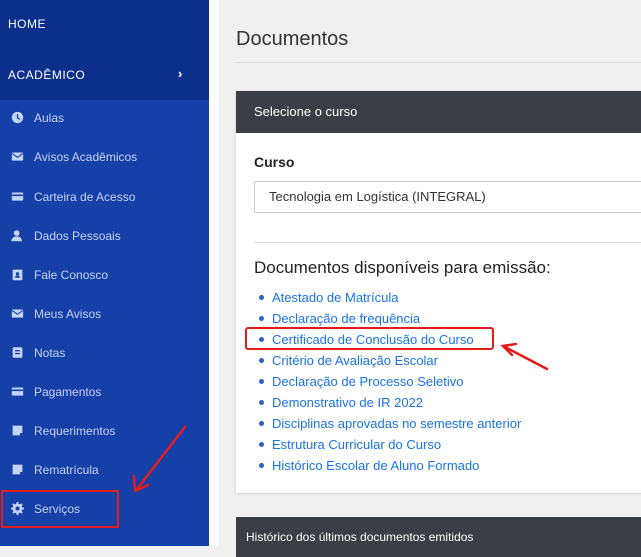  Describe the element at coordinates (526, 358) in the screenshot. I see `arrow-to-certificado` at that location.